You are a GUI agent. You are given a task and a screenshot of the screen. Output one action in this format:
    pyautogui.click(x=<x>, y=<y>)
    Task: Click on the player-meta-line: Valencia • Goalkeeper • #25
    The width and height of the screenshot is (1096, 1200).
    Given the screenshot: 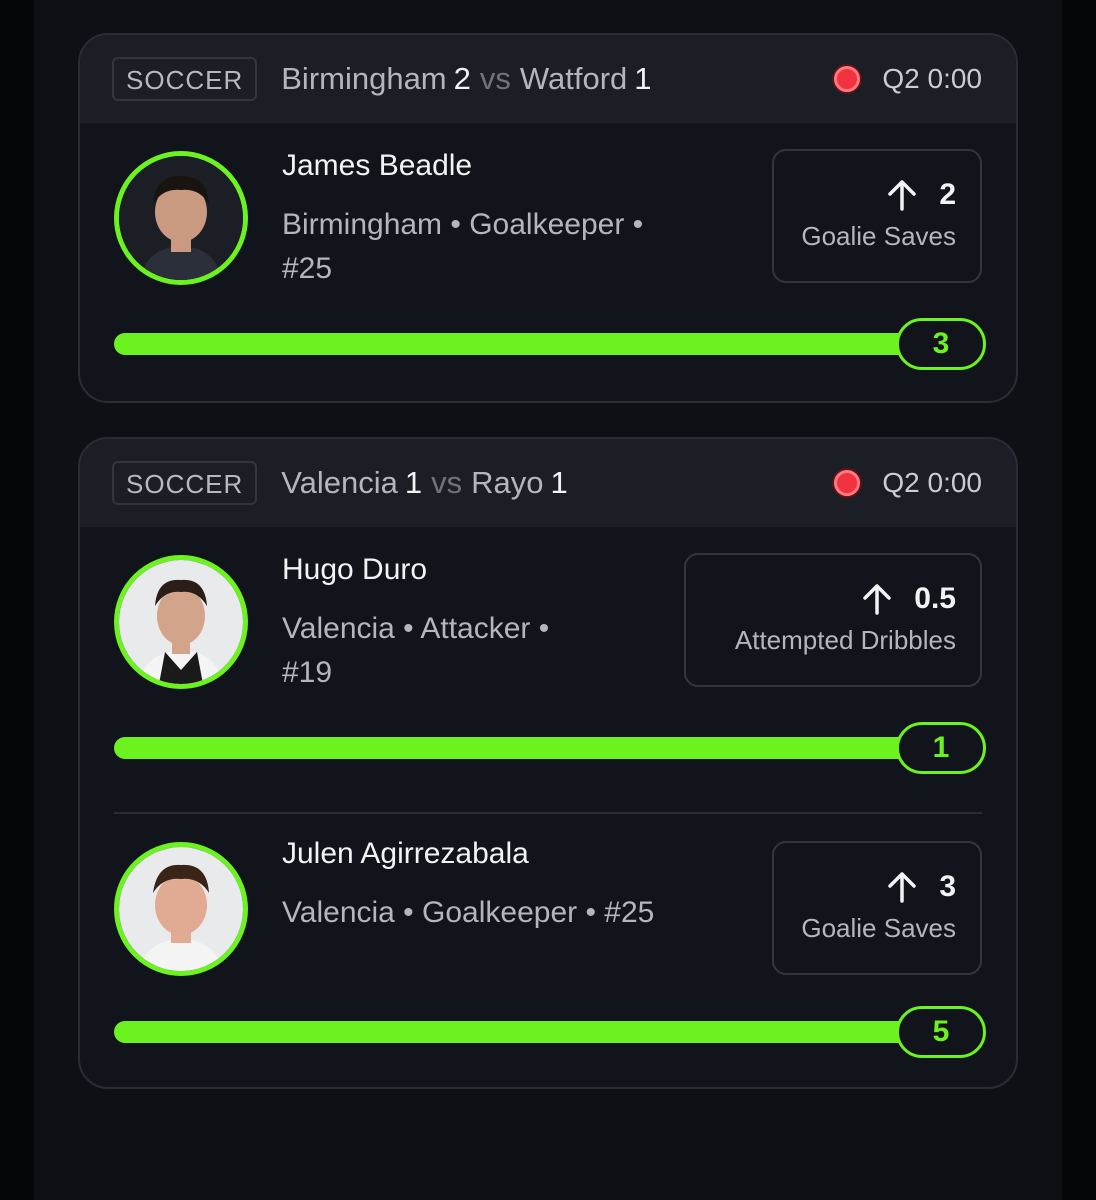 What is the action you would take?
    pyautogui.click(x=468, y=912)
    